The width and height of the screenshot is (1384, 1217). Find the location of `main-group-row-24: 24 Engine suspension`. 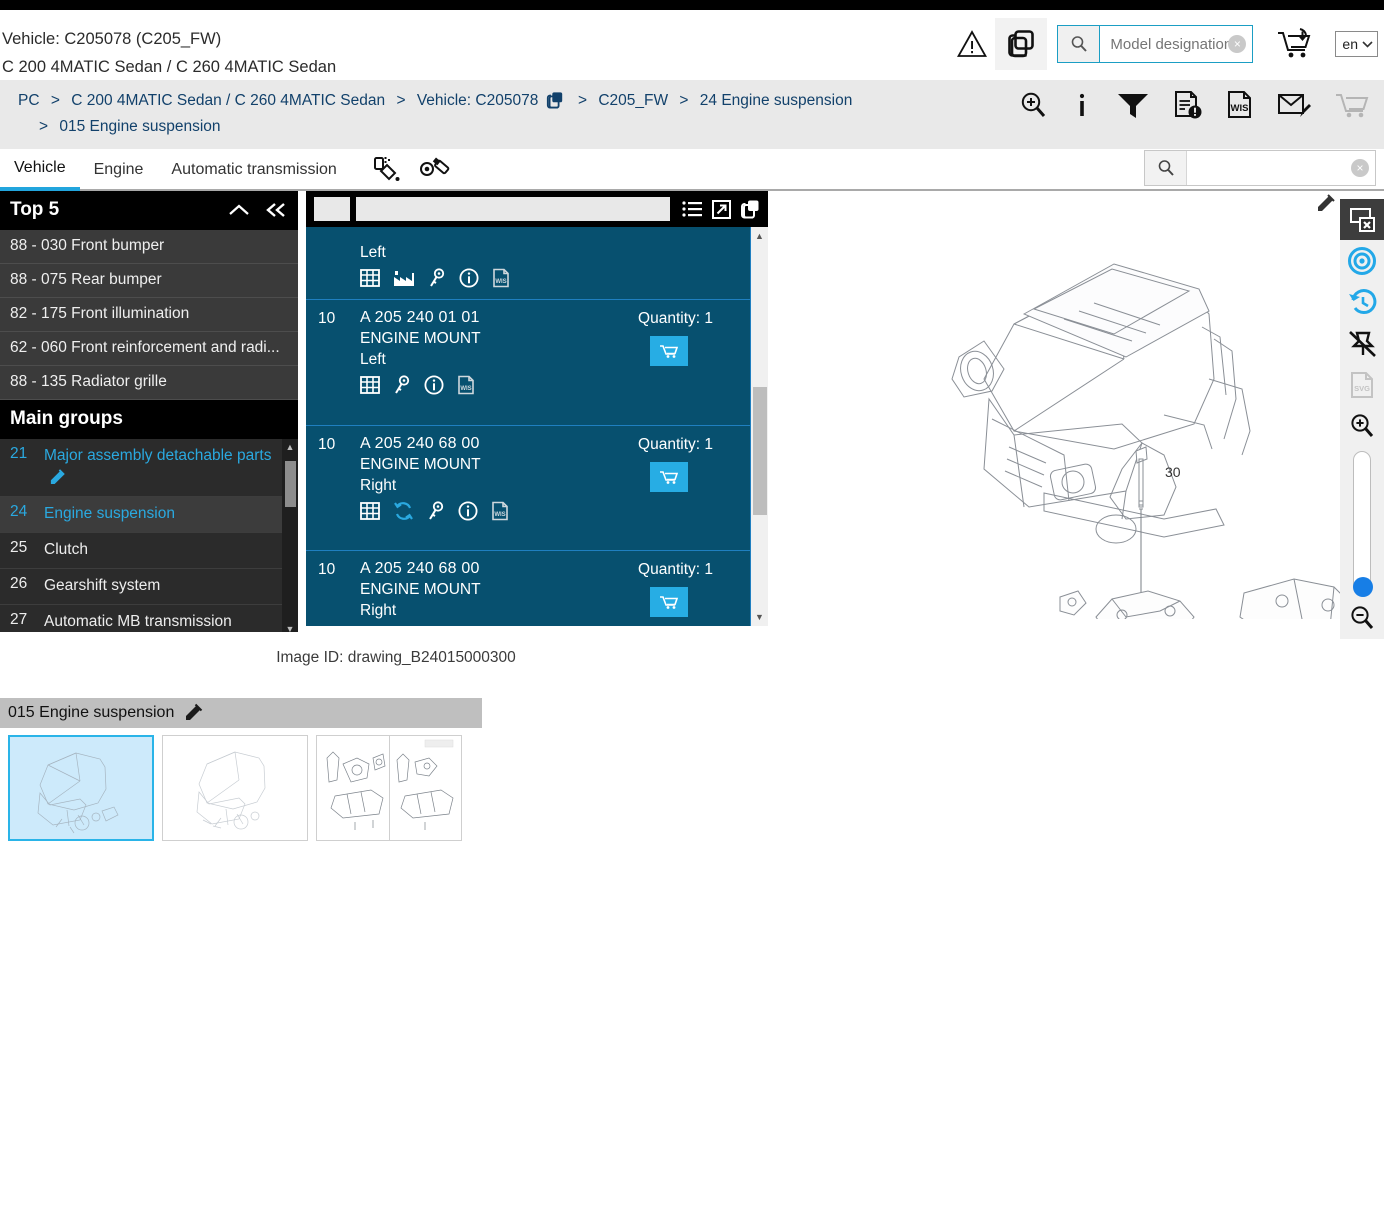

main-group-row-24: 24 Engine suspension is located at coordinates (141, 515).